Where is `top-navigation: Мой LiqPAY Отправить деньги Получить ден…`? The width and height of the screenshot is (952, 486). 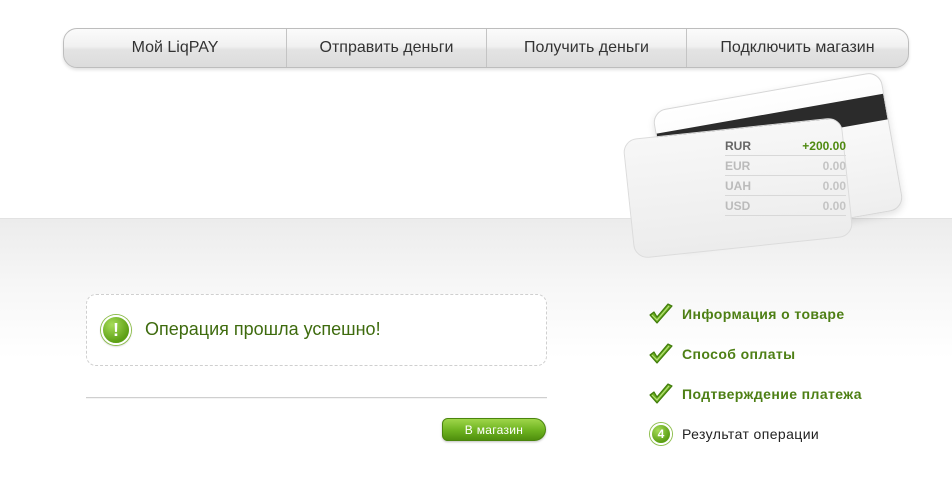
top-navigation: Мой LiqPAY Отправить деньги Получить ден… is located at coordinates (486, 48).